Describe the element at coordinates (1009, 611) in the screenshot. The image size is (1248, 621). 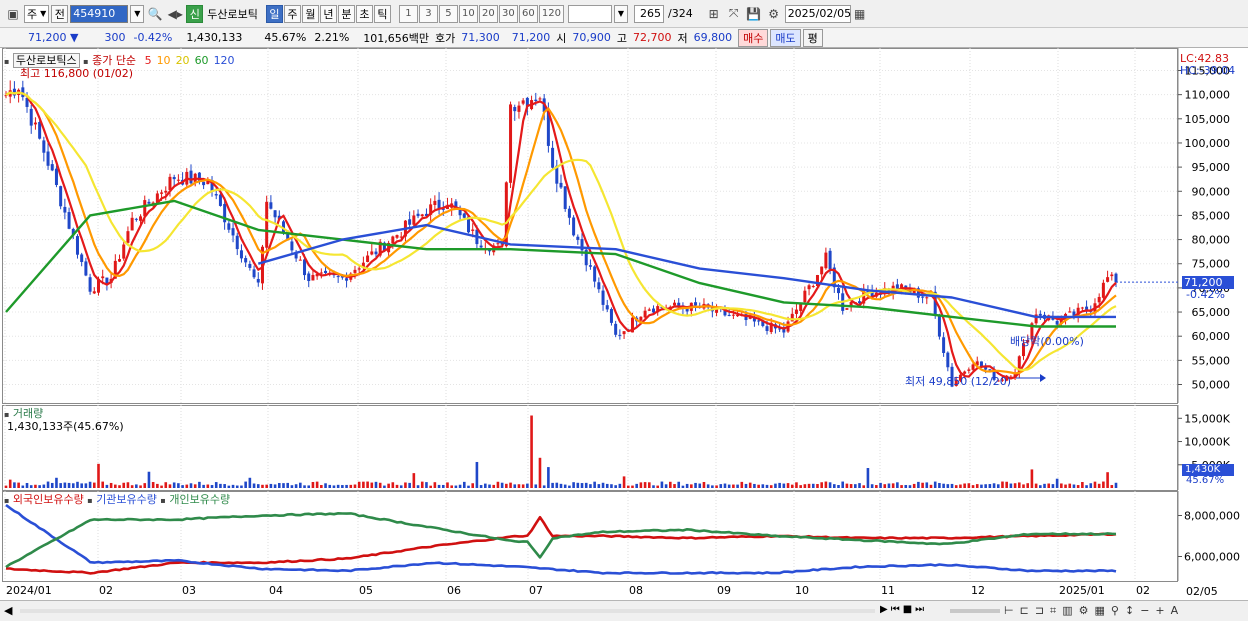
I see `fit-icon: ⊢` at that location.